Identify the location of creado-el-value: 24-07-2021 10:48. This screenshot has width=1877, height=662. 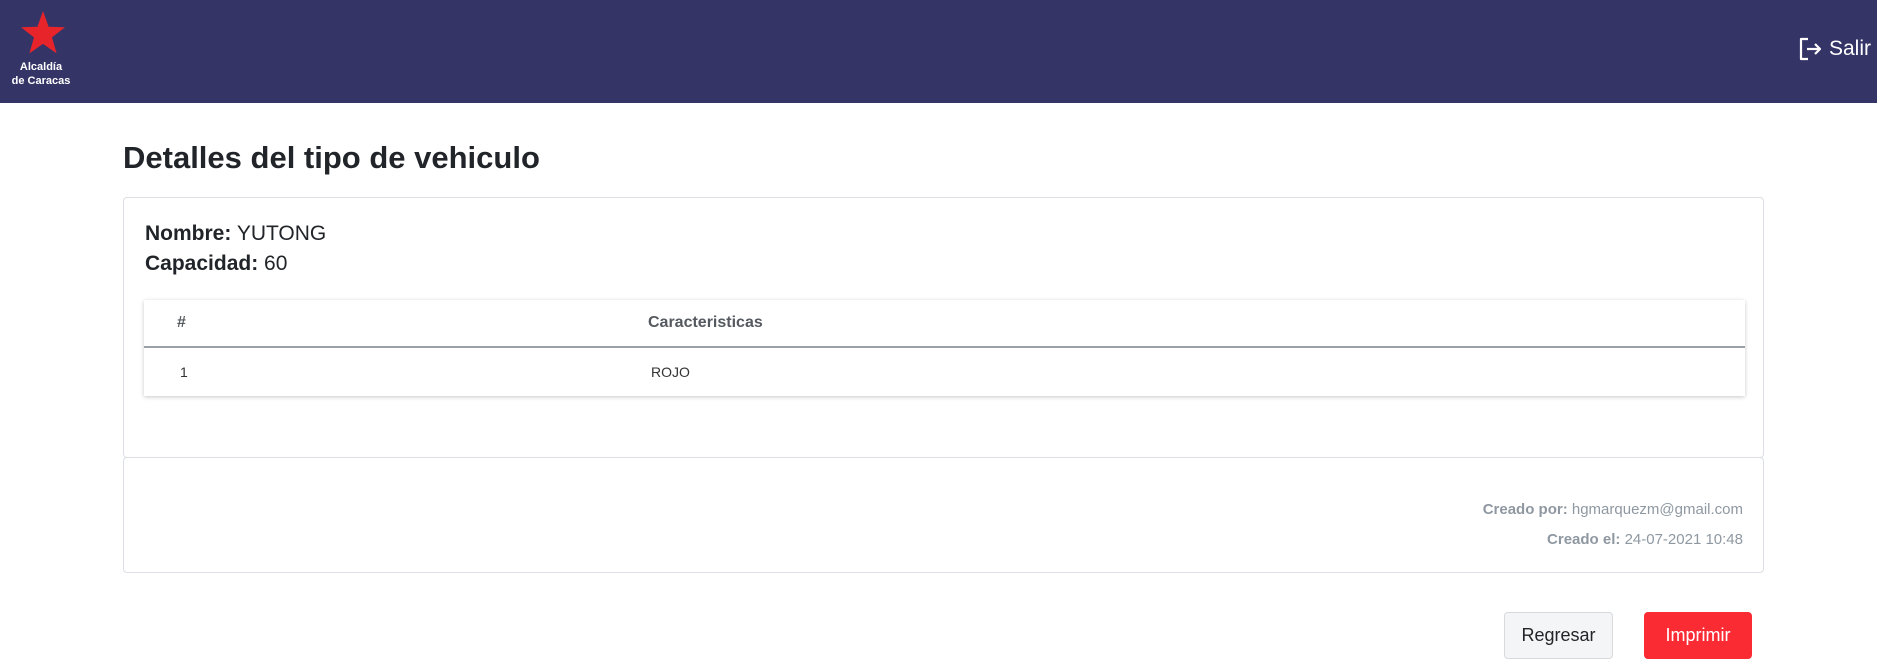
(1683, 539).